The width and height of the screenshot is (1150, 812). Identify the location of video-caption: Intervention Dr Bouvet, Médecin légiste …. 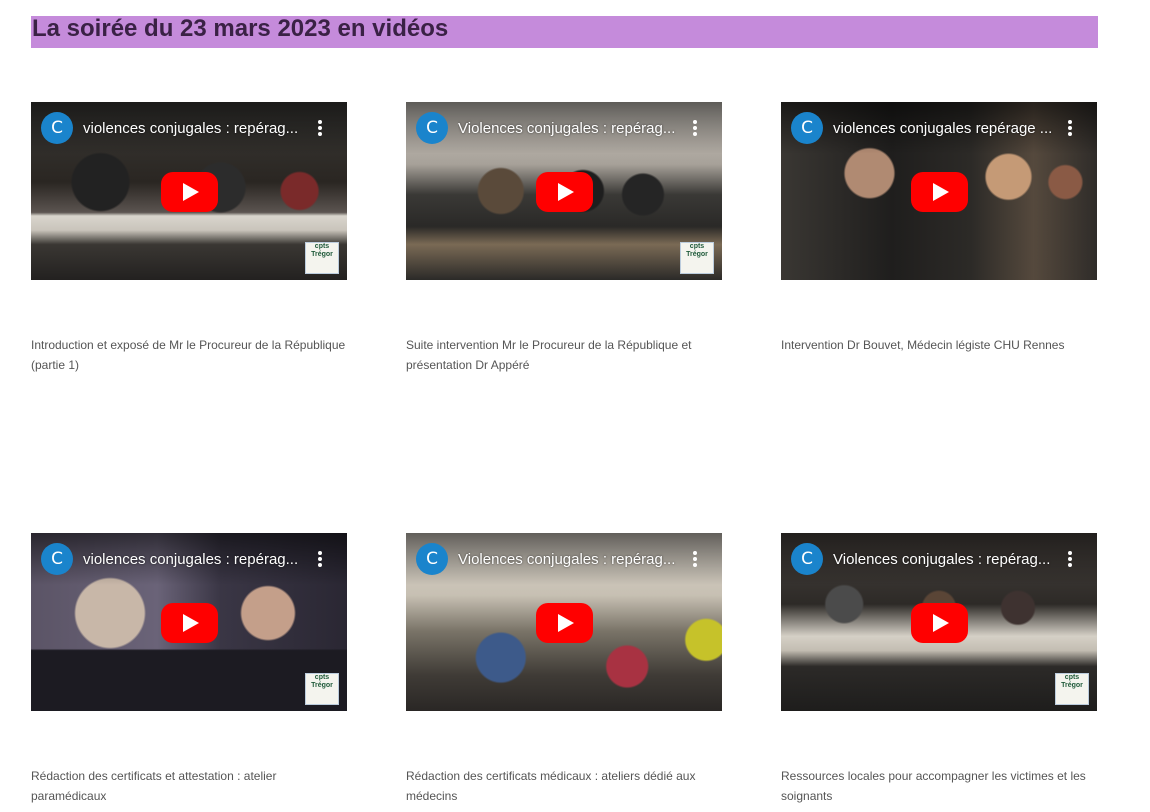
(923, 345).